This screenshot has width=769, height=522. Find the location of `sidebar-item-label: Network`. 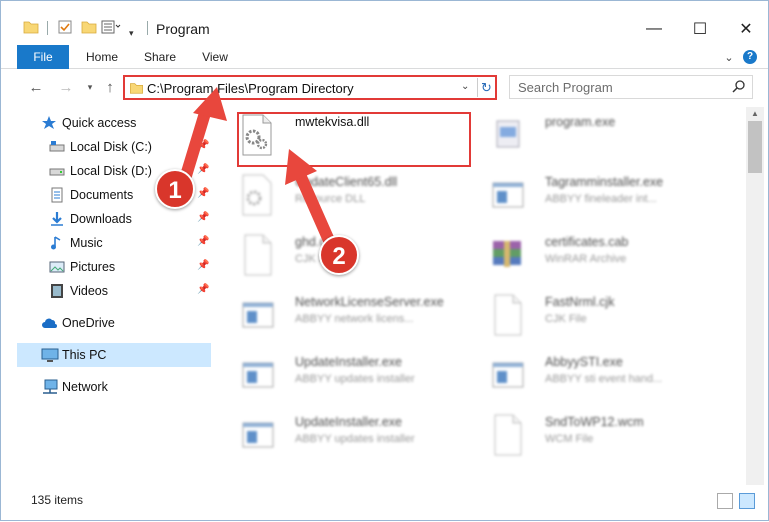

sidebar-item-label: Network is located at coordinates (85, 387).